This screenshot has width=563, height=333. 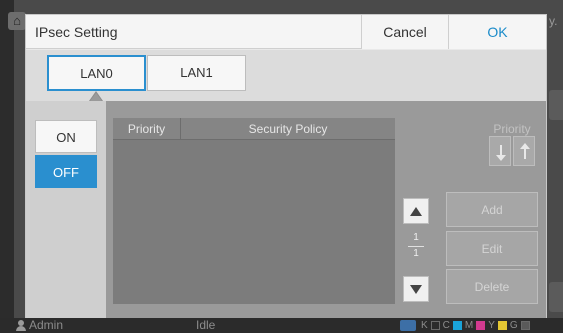 What do you see at coordinates (435, 325) in the screenshot?
I see `ink-level-k` at bounding box center [435, 325].